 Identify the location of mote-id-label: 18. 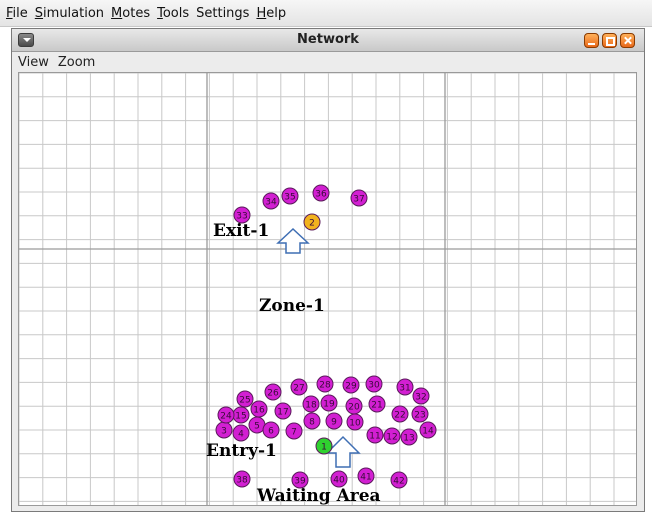
(311, 406).